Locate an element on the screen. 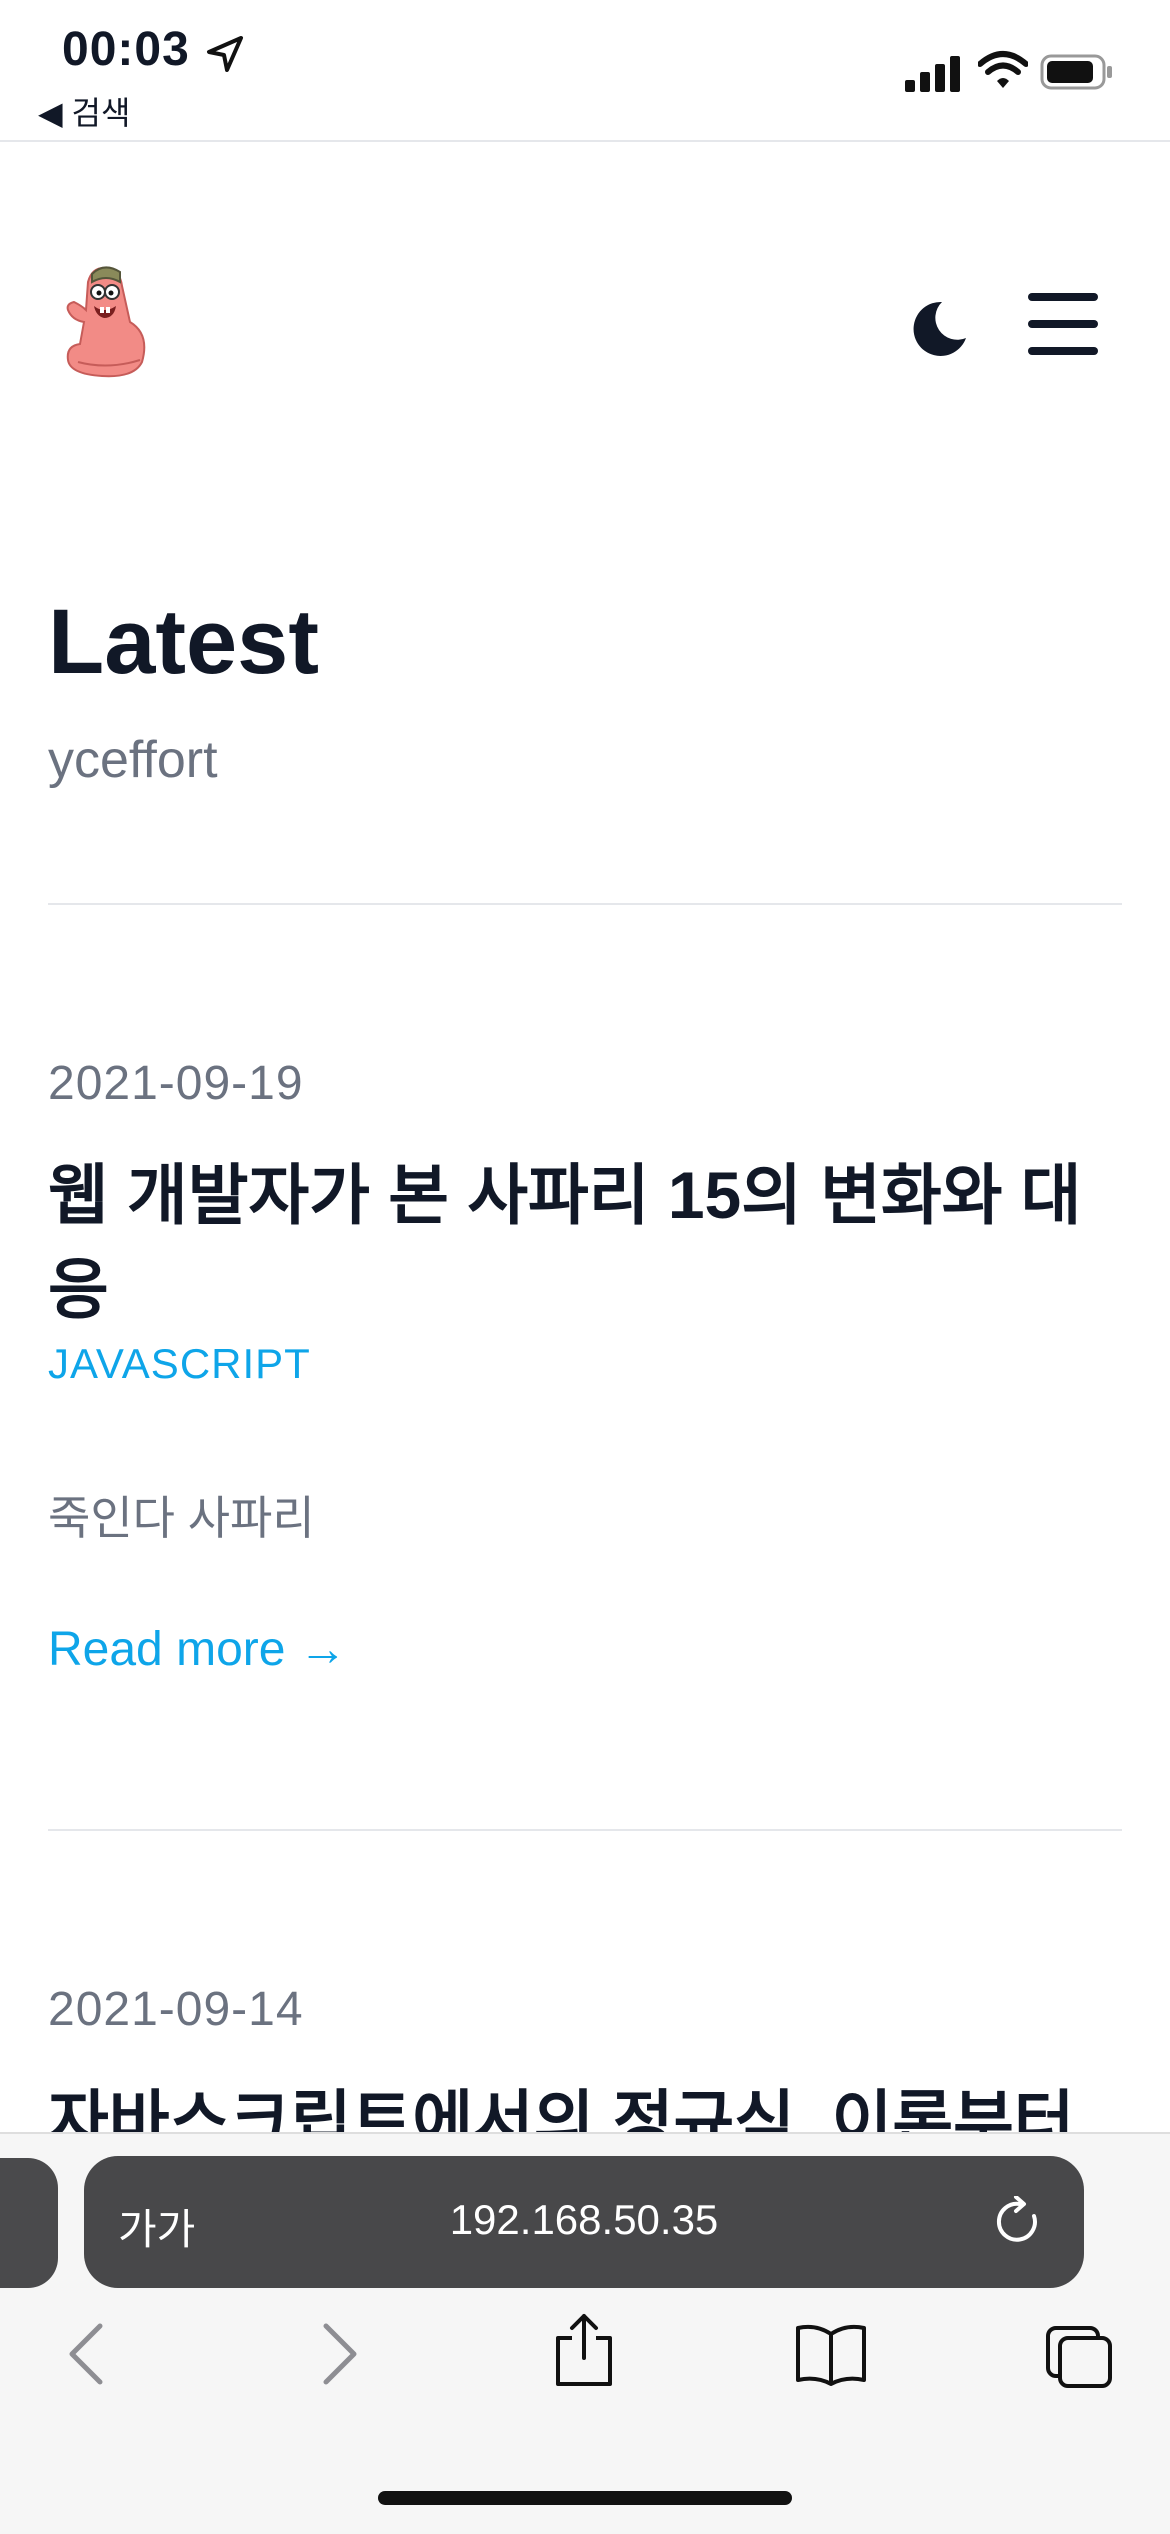  hamburger-menu-icon is located at coordinates (1063, 326).